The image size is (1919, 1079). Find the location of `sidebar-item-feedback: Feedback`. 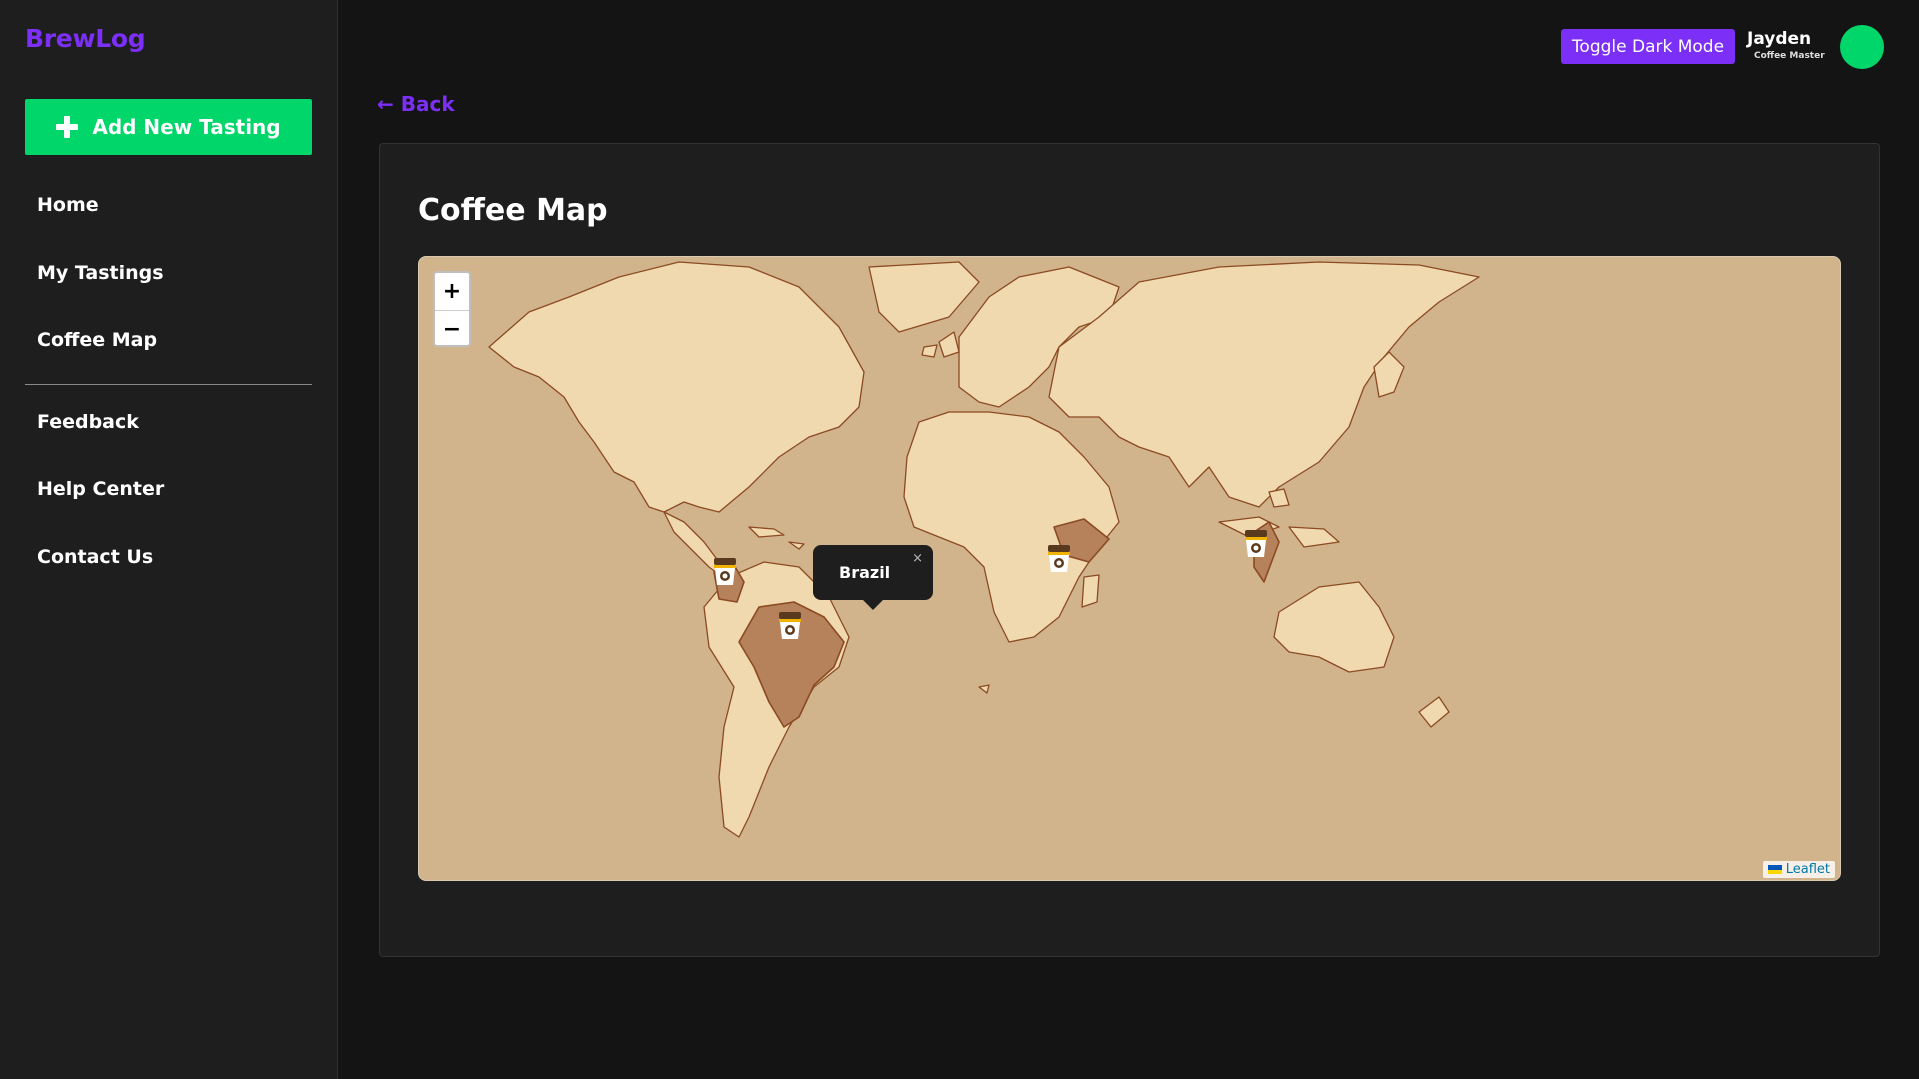

sidebar-item-feedback: Feedback is located at coordinates (88, 422).